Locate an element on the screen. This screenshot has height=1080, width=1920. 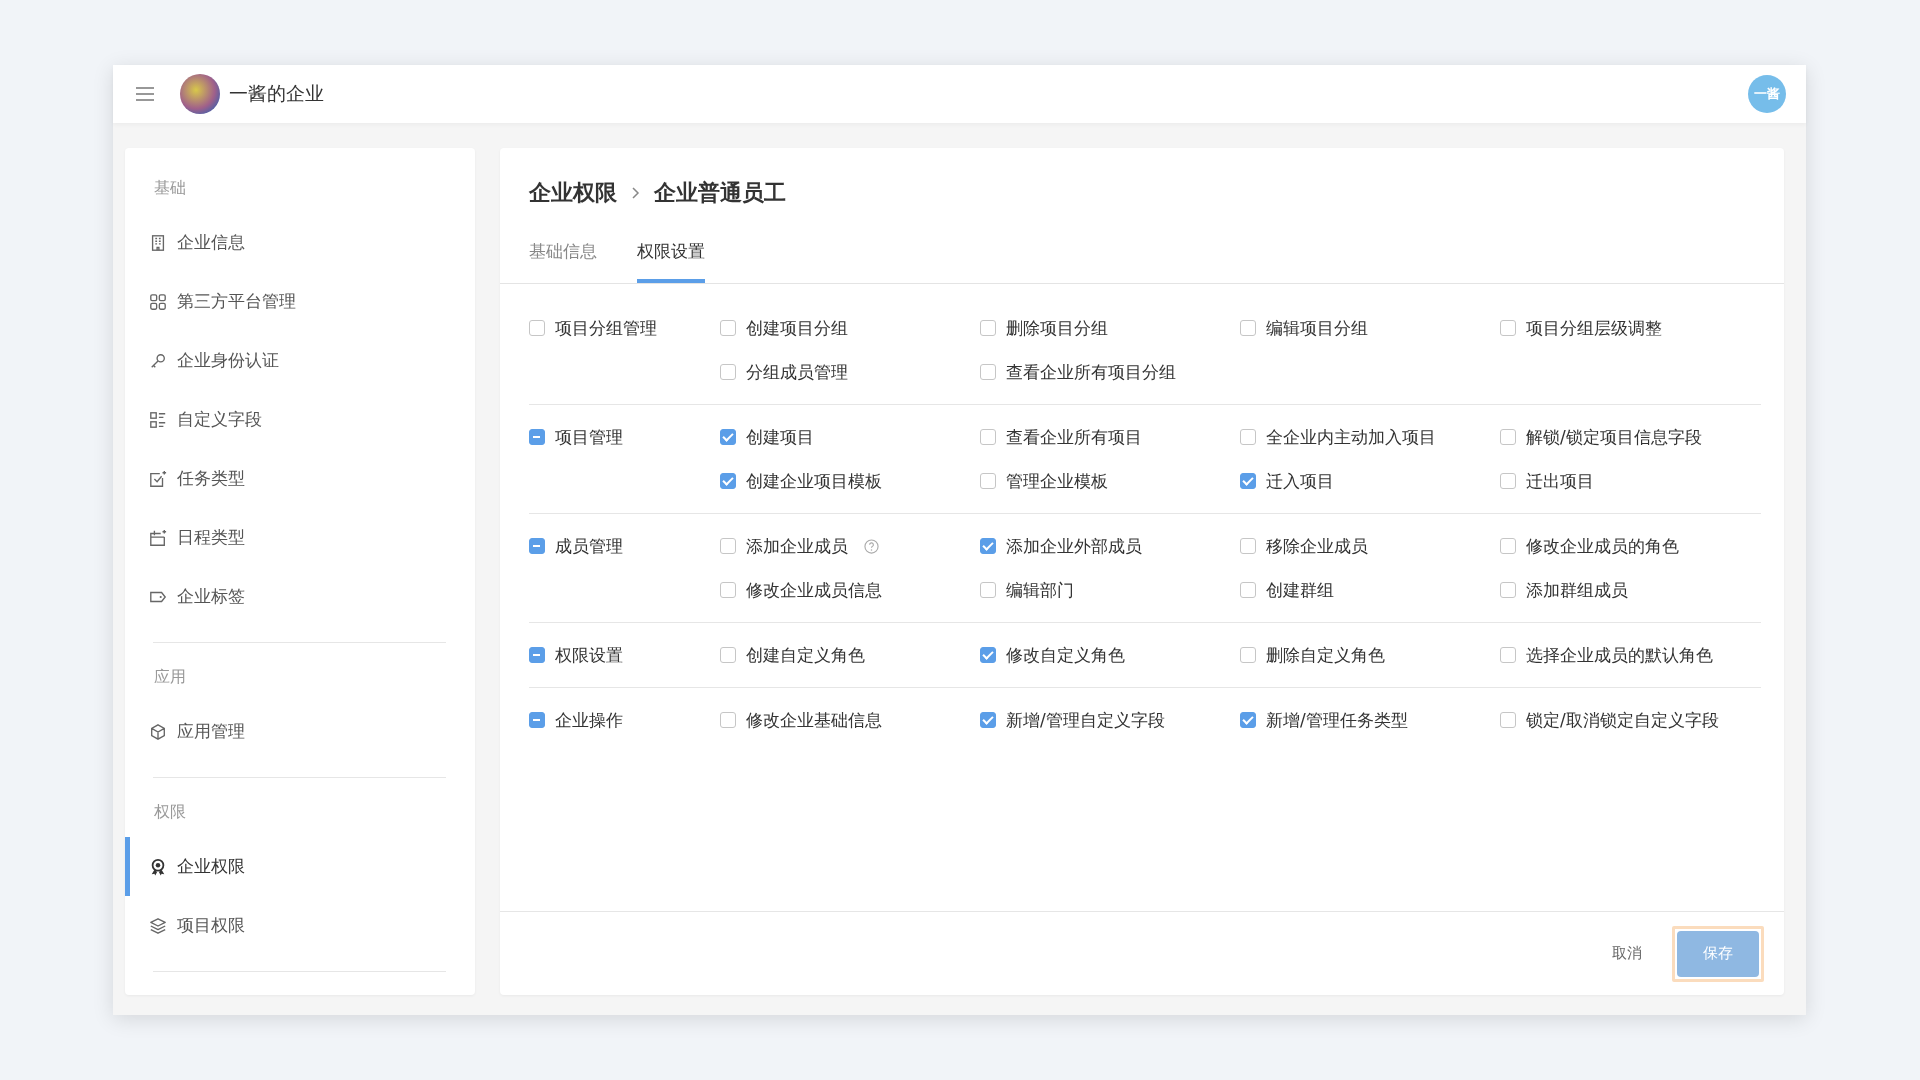
sidebar-item: 企业身份认证 is located at coordinates (300, 360).